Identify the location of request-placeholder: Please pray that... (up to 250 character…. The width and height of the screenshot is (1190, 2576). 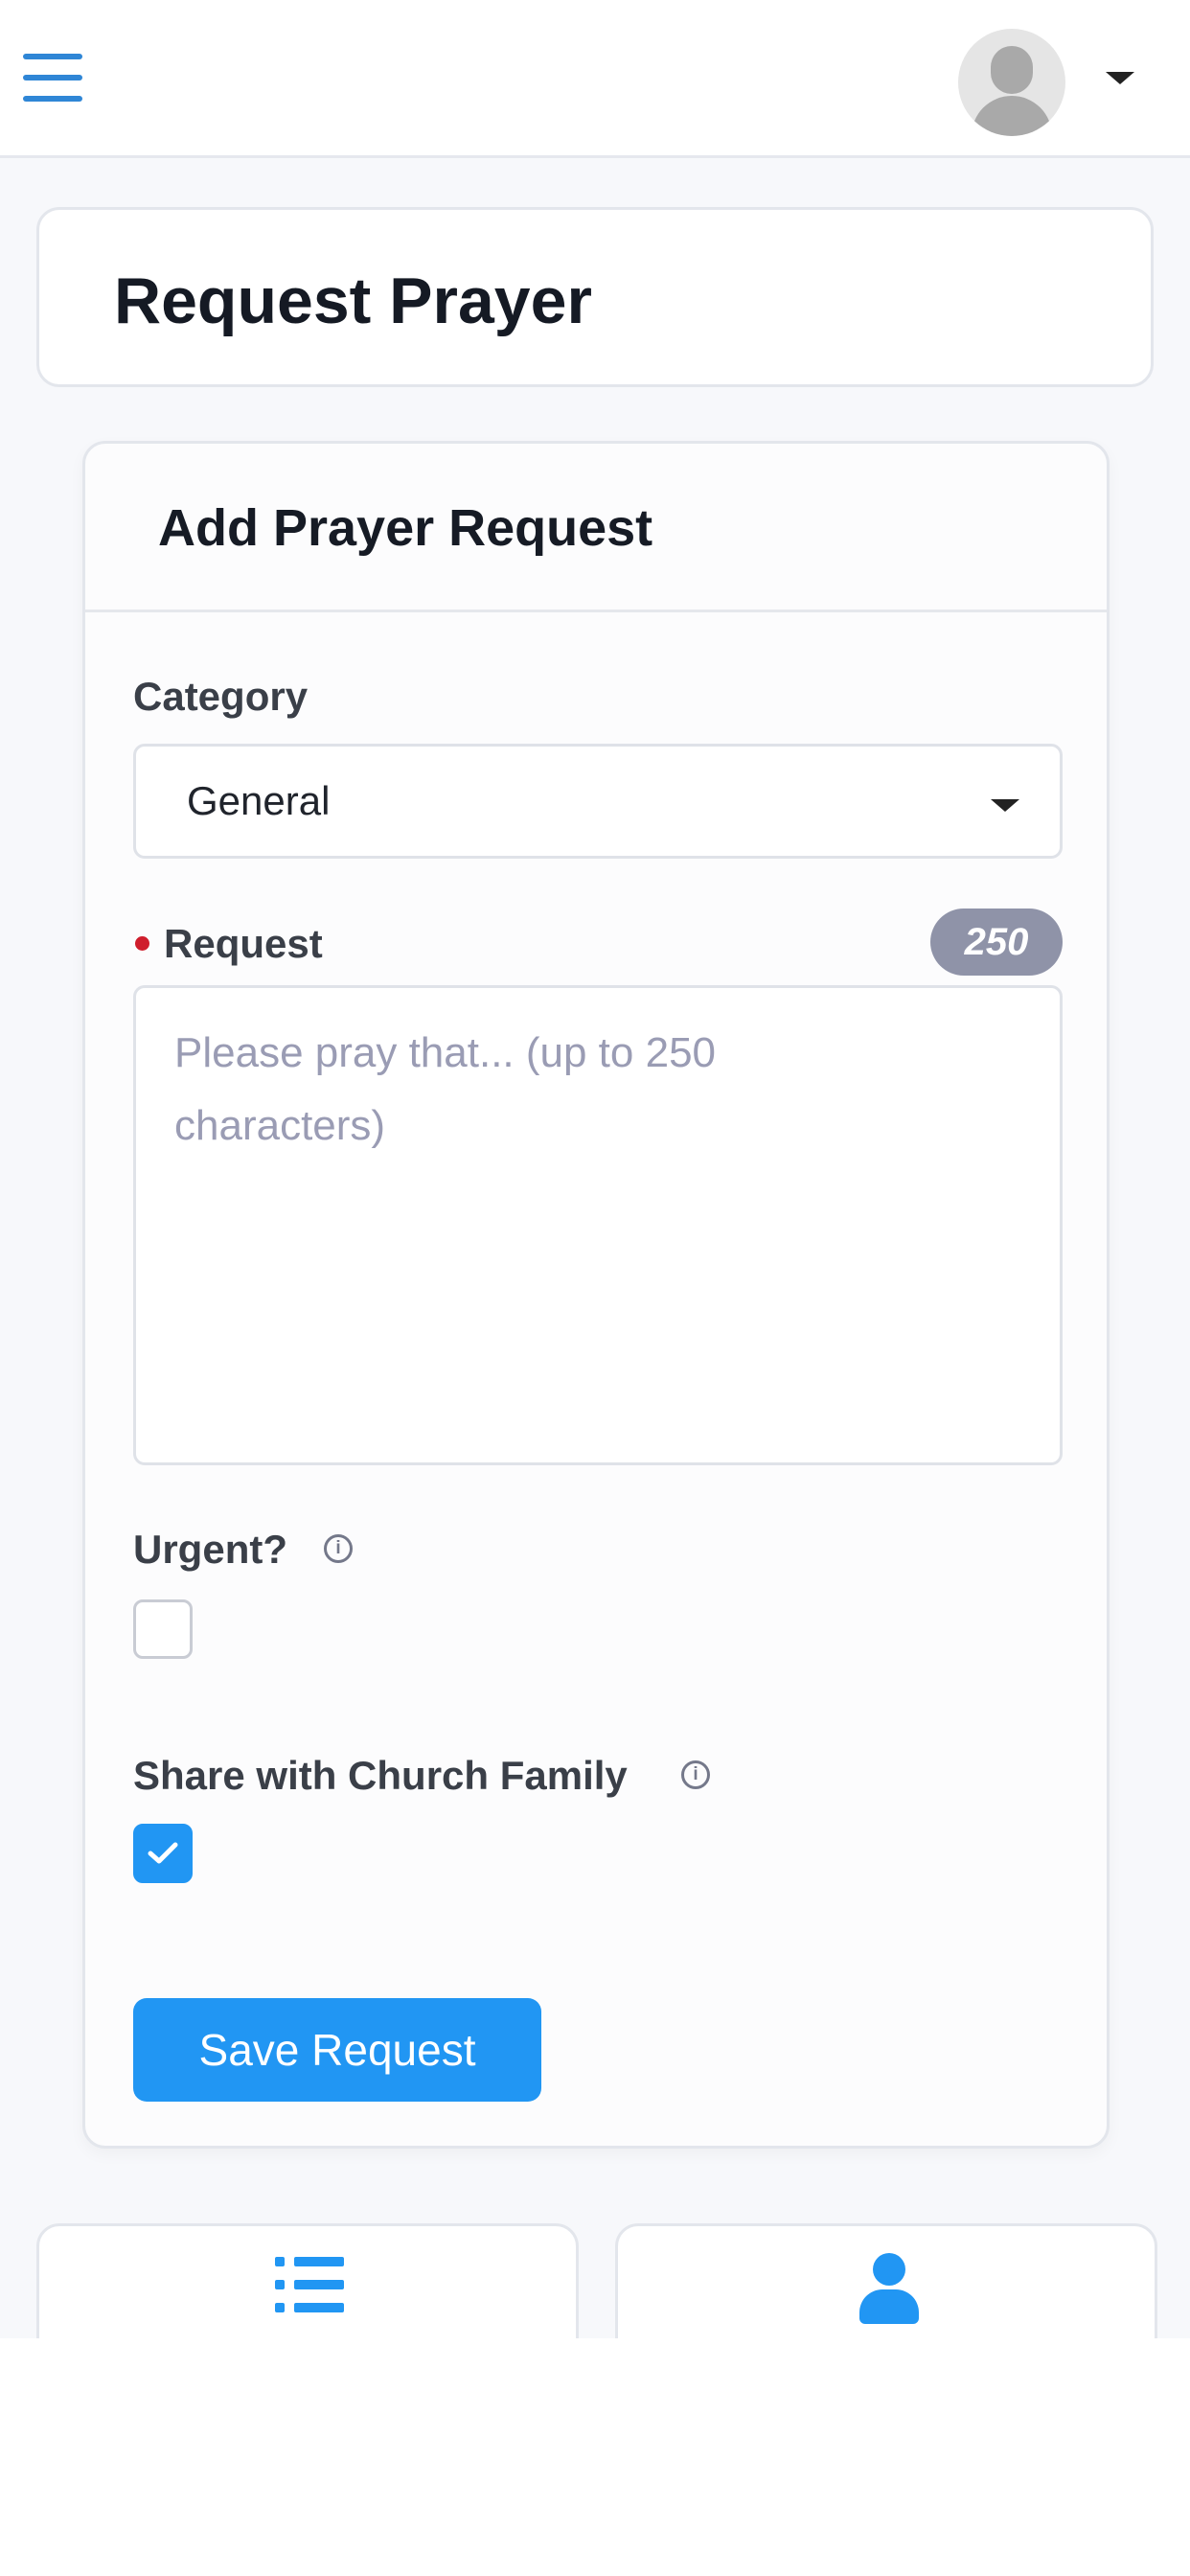
(445, 1089).